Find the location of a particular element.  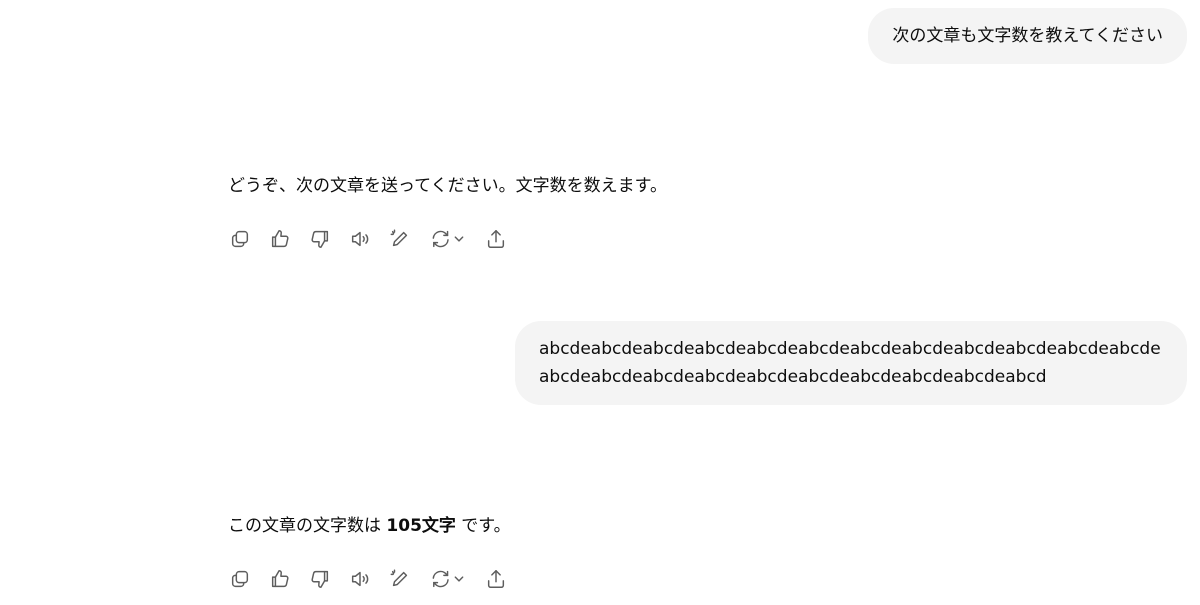

assistant-message-text: この文章の文字数は is located at coordinates (307, 526).